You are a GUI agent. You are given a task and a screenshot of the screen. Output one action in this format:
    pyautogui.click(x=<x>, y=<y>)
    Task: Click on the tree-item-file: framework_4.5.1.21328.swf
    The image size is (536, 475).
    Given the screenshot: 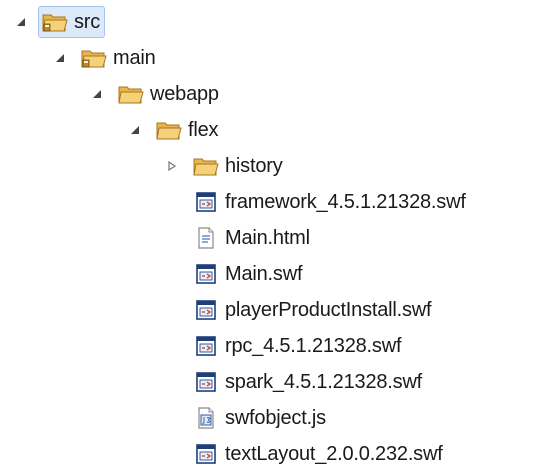 What is the action you would take?
    pyautogui.click(x=330, y=202)
    